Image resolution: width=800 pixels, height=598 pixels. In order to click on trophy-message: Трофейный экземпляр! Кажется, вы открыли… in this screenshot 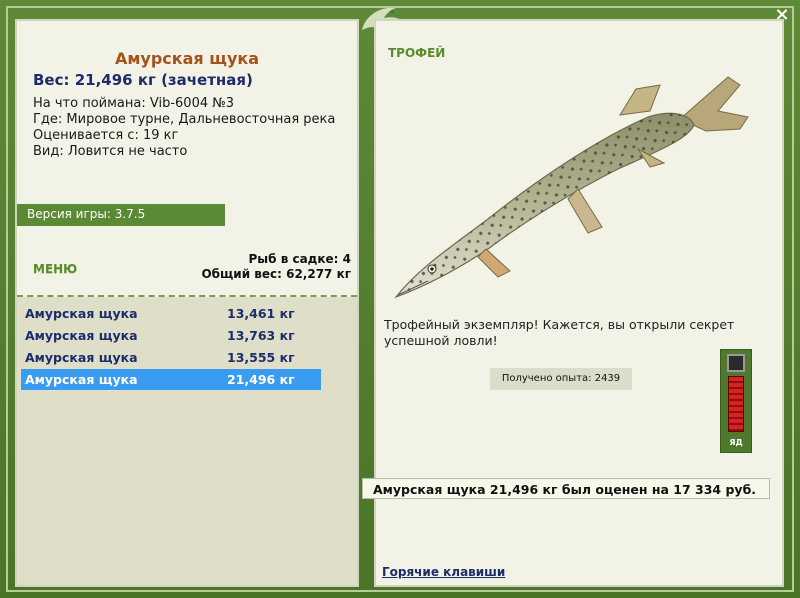, I will do `click(559, 332)`.